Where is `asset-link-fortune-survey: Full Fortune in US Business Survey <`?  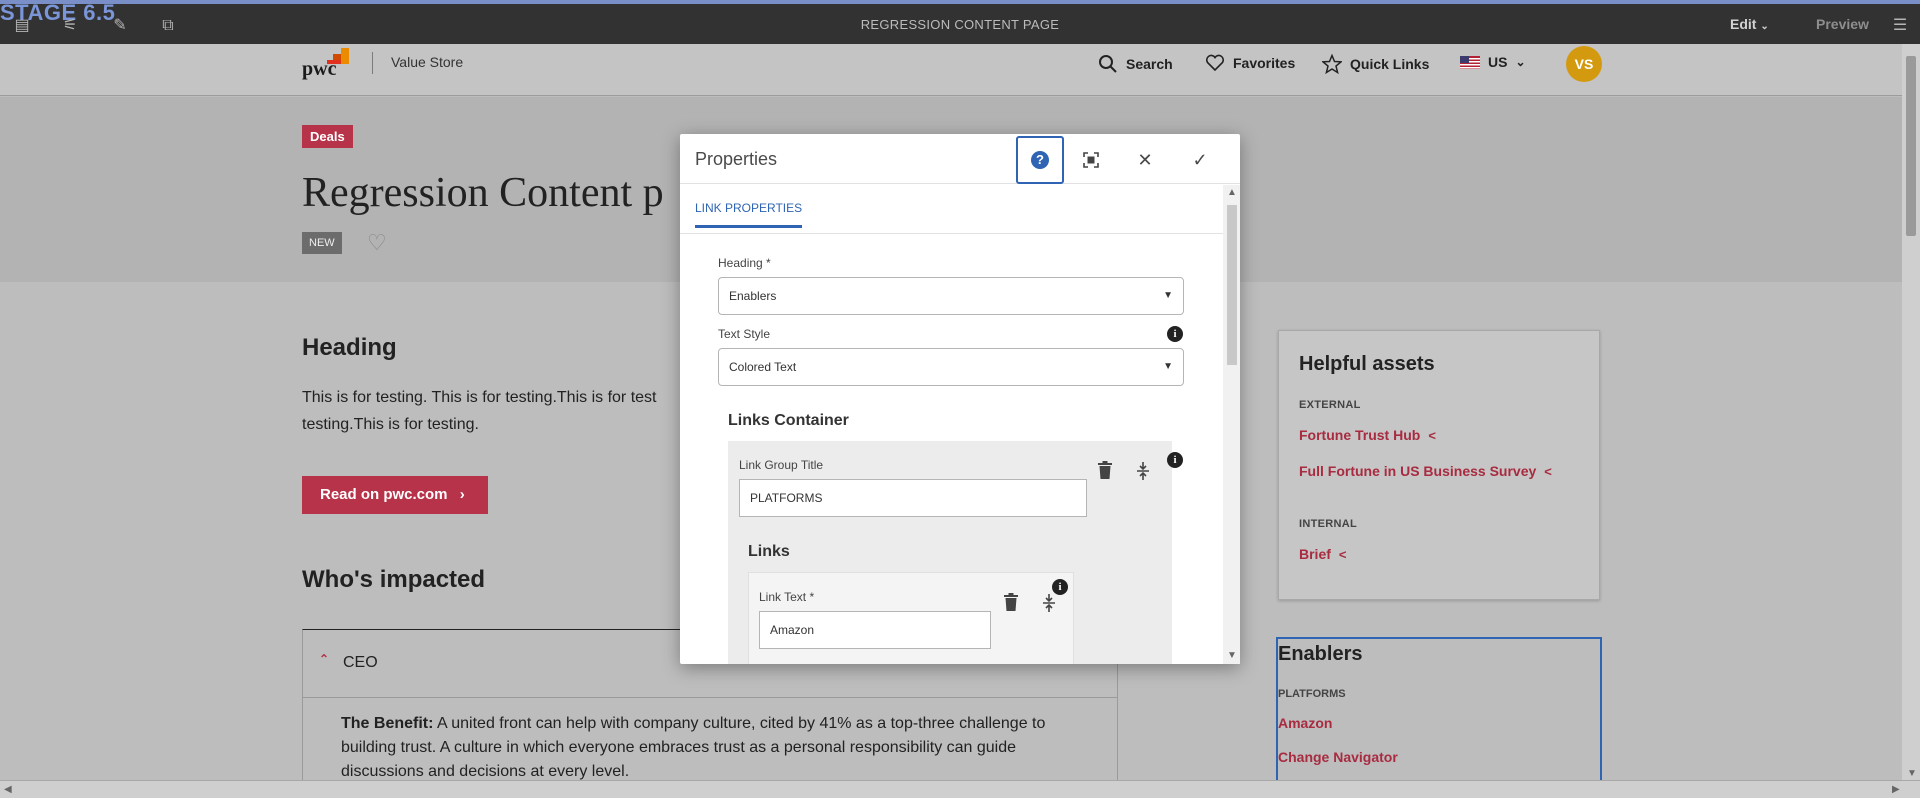
asset-link-fortune-survey: Full Fortune in US Business Survey < is located at coordinates (1425, 471).